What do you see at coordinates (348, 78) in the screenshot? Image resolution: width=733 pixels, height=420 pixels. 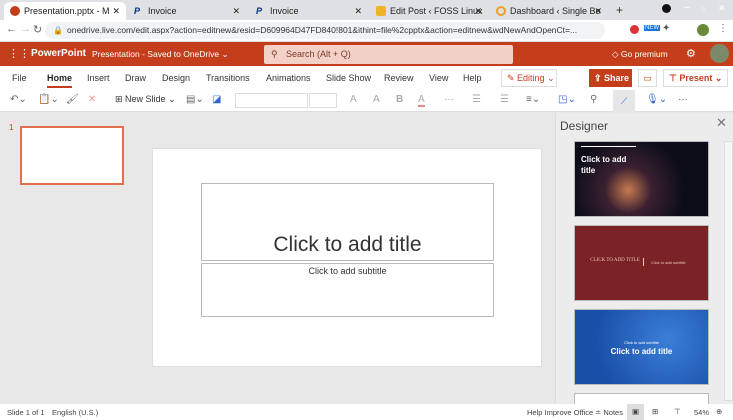 I see `tab-slide-show: Slide Show` at bounding box center [348, 78].